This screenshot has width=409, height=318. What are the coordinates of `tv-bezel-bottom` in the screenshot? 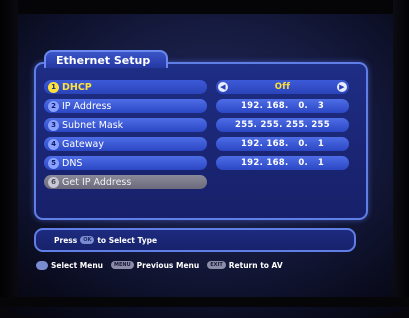 It's located at (204, 302).